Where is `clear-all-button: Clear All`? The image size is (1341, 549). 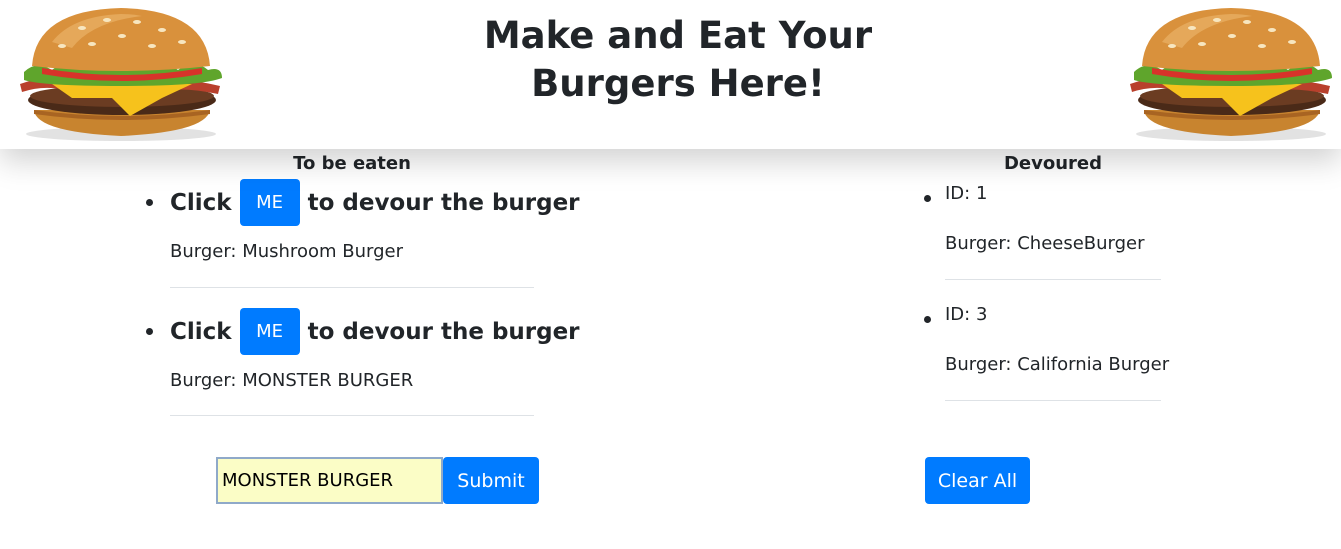
clear-all-button: Clear All is located at coordinates (977, 480).